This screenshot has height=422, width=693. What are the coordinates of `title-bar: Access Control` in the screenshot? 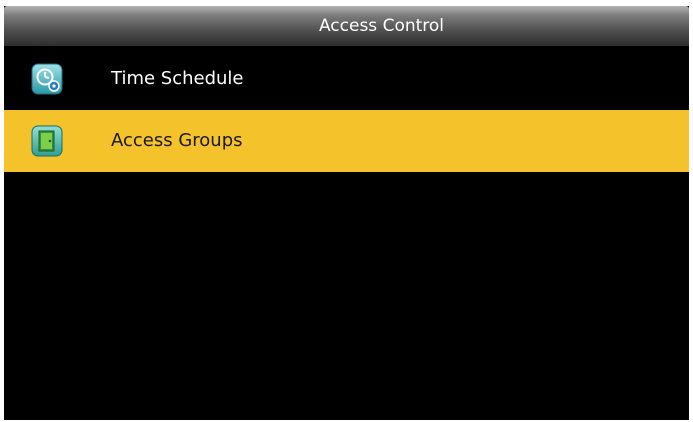 It's located at (346, 26).